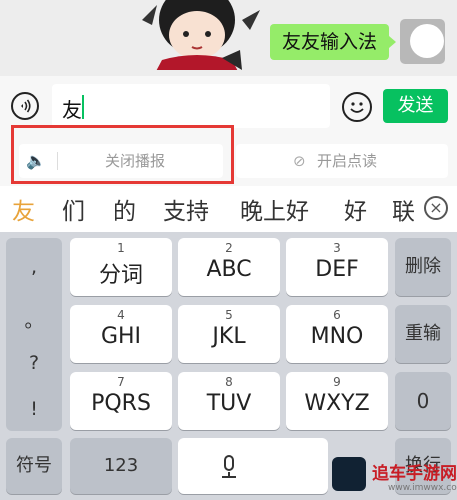  I want to click on watermark-url: www.imwwx.com, so click(422, 488).